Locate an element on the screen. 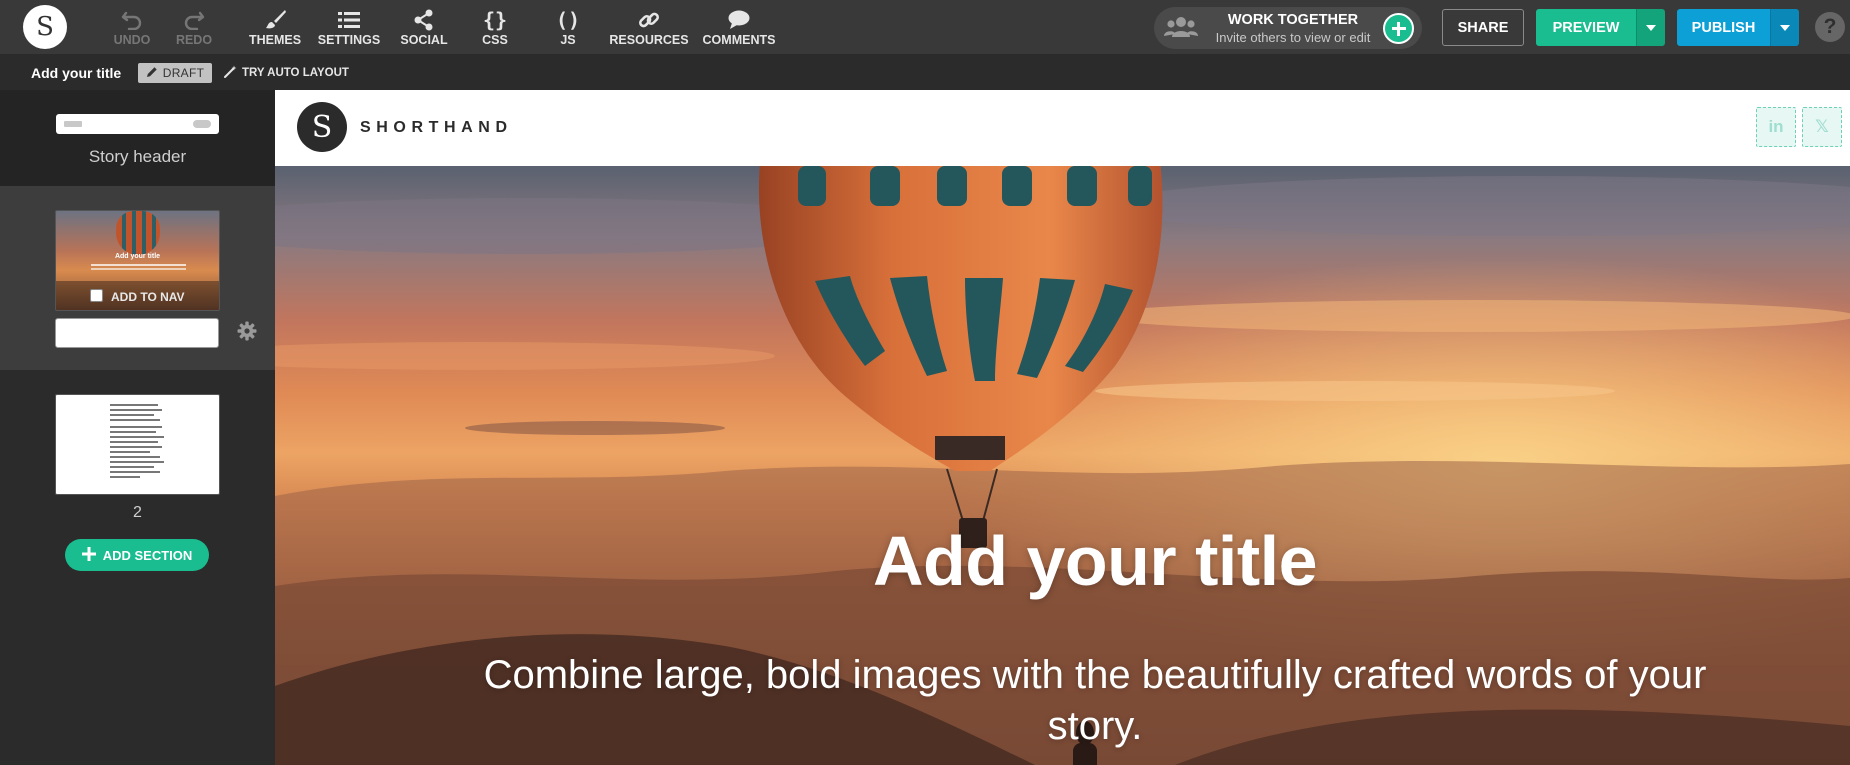 The image size is (1850, 765). add-to-nav-checkbox is located at coordinates (96, 295).